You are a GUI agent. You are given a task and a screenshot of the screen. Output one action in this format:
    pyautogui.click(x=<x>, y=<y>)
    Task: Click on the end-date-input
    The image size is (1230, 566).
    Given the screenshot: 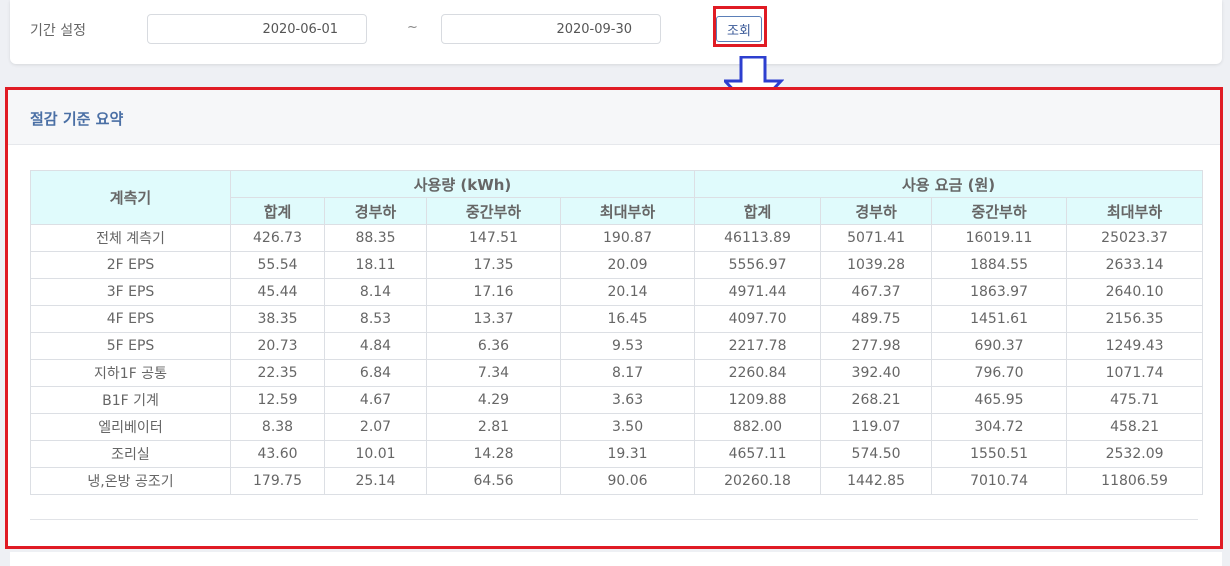 What is the action you would take?
    pyautogui.click(x=551, y=29)
    